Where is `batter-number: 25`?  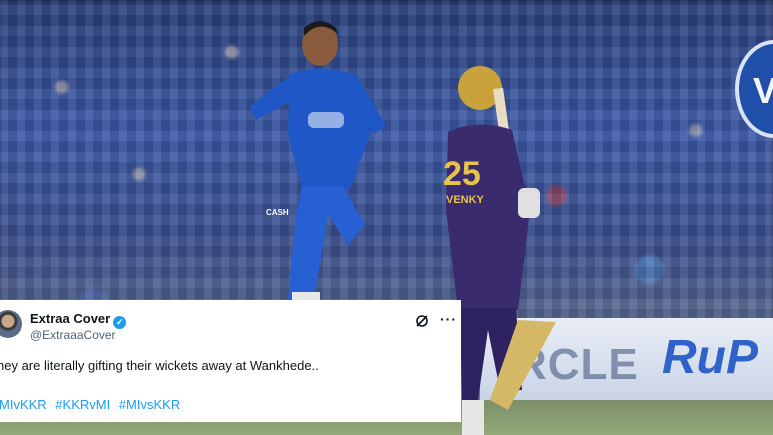 batter-number: 25 is located at coordinates (462, 174).